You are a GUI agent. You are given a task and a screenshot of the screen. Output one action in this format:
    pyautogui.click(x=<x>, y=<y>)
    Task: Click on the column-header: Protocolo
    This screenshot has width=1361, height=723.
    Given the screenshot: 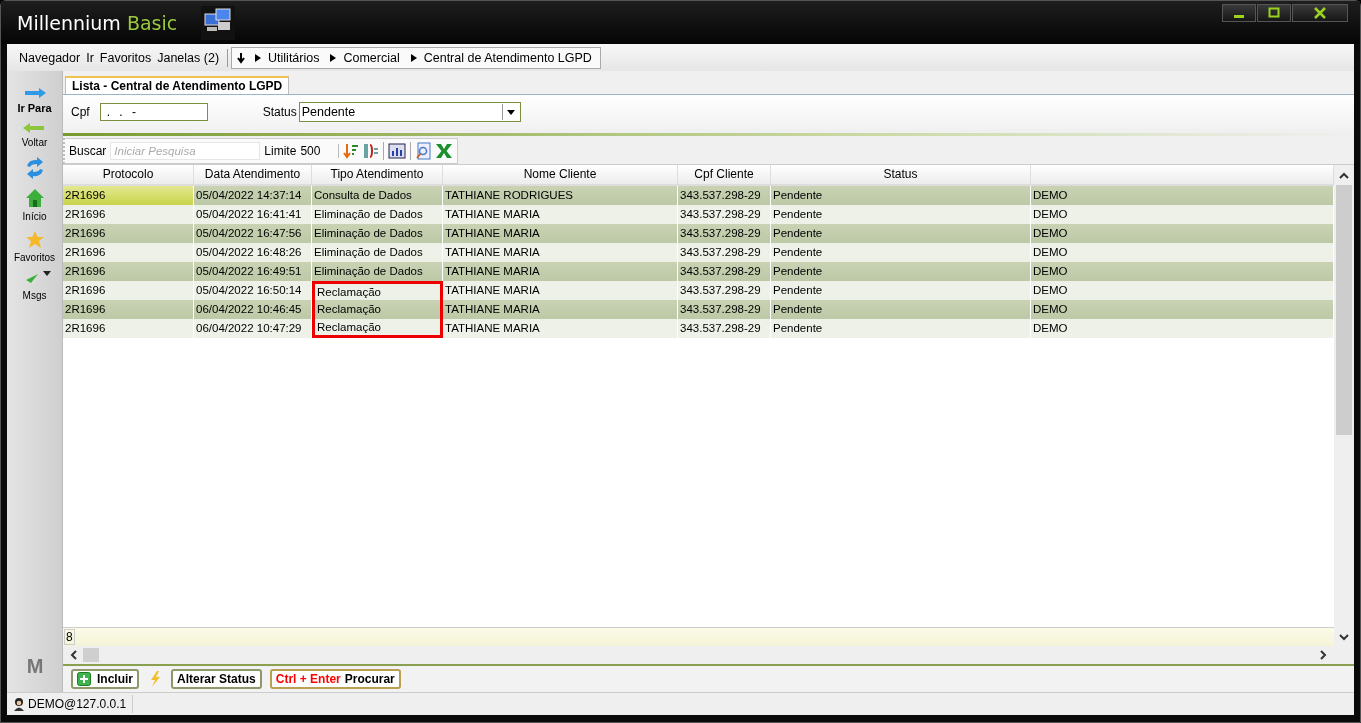 What is the action you would take?
    pyautogui.click(x=128, y=174)
    